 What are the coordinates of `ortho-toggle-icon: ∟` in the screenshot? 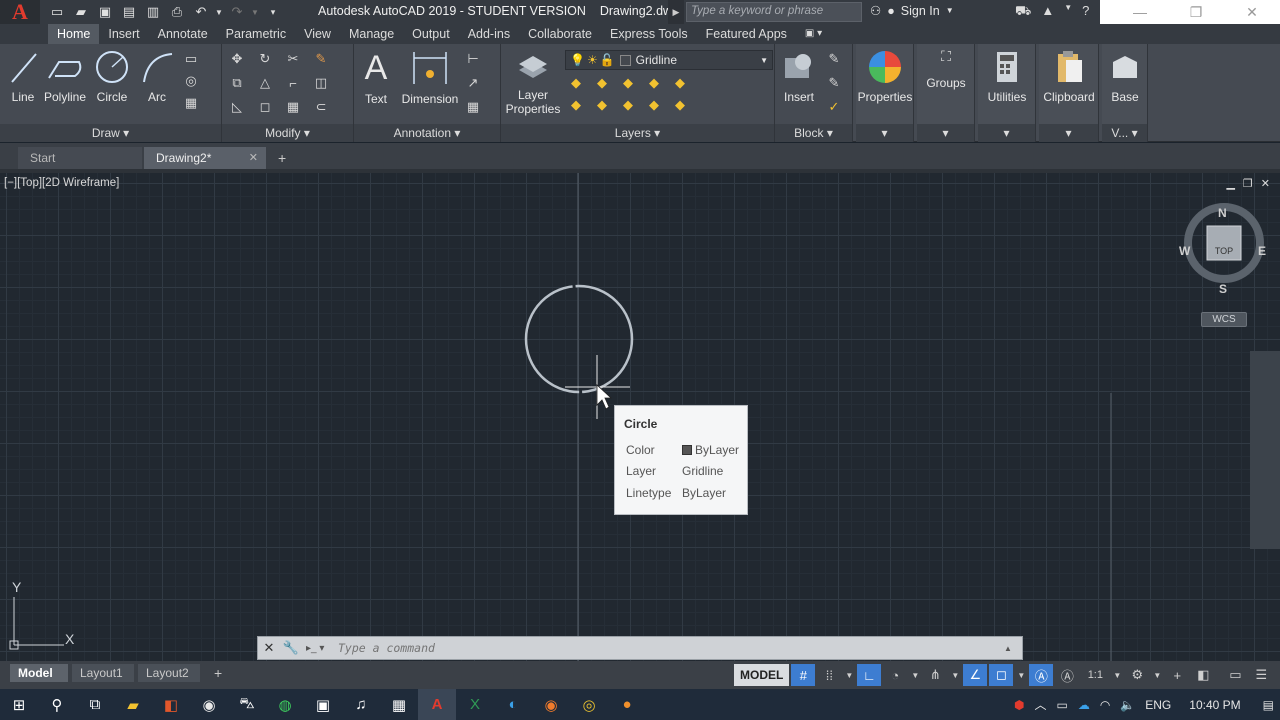 It's located at (869, 675).